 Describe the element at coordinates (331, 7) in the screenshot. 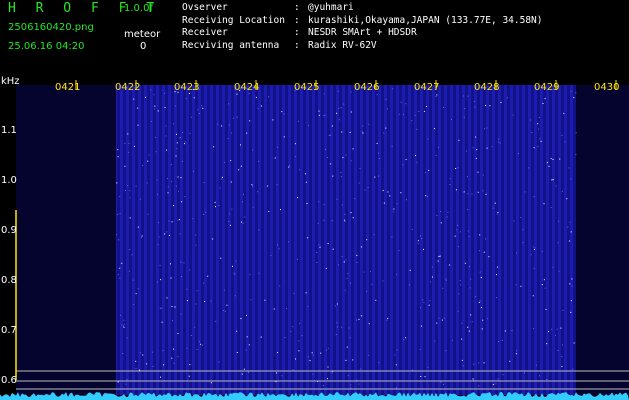

I see `info-value: @yuhmari` at that location.